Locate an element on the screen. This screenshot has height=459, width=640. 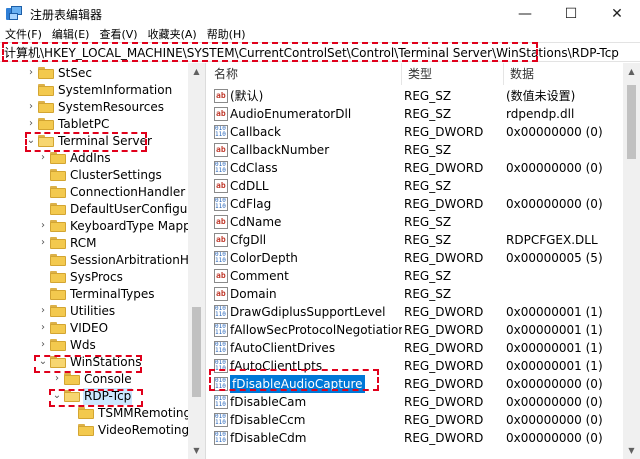
value-row: fAutoClientLptsREG_DWORD 0x00000001 (1) is located at coordinates (418, 366).